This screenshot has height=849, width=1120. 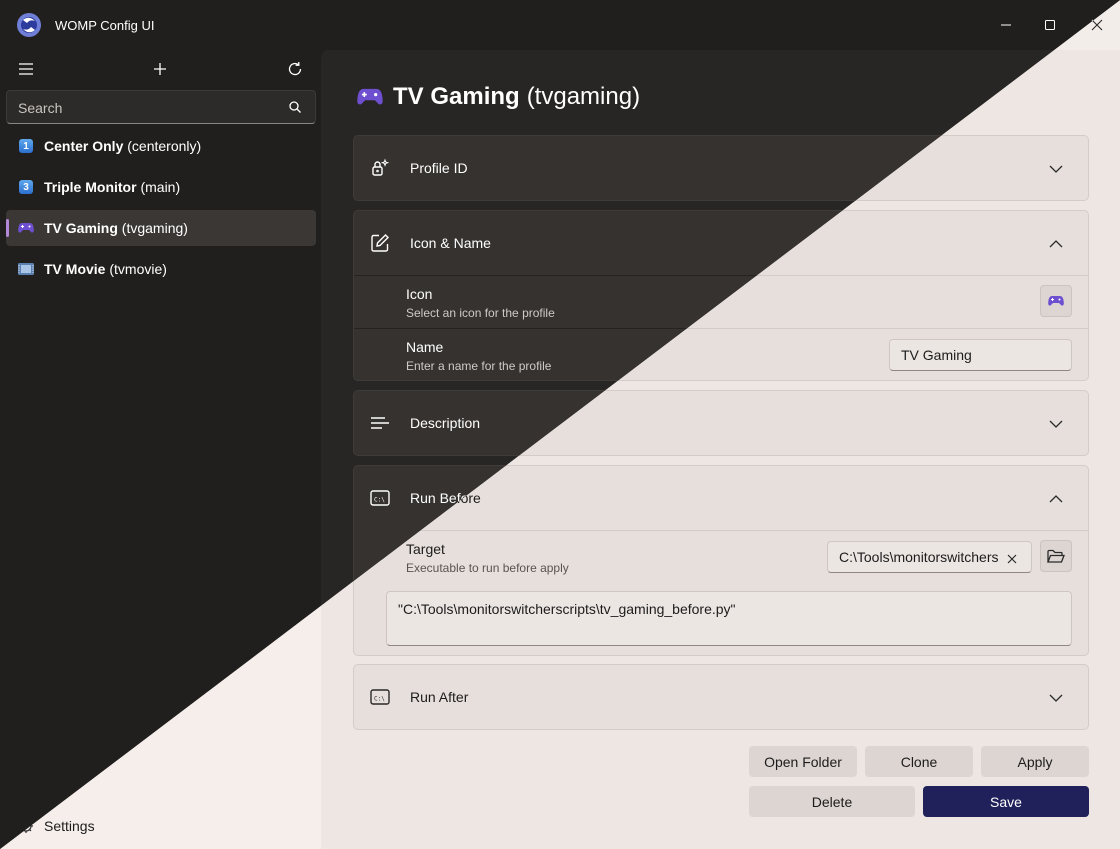 What do you see at coordinates (380, 168) in the screenshot?
I see `lock-sparkle-icon` at bounding box center [380, 168].